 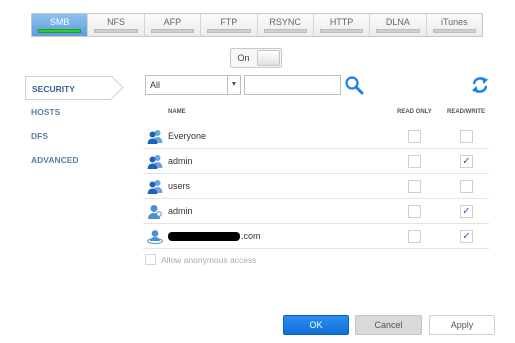 What do you see at coordinates (39, 136) in the screenshot?
I see `sidebar-item-label: DFS` at bounding box center [39, 136].